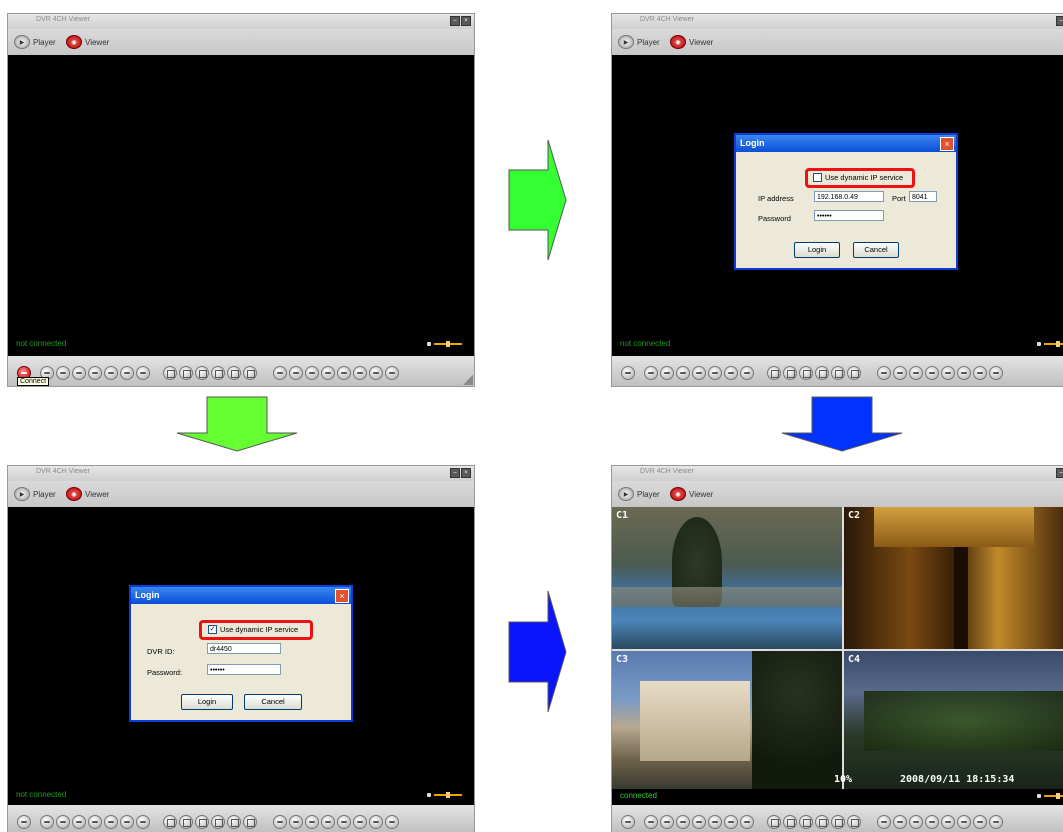 This screenshot has height=832, width=1063. What do you see at coordinates (727, 578) in the screenshot?
I see `camera-feed-1: C1` at bounding box center [727, 578].